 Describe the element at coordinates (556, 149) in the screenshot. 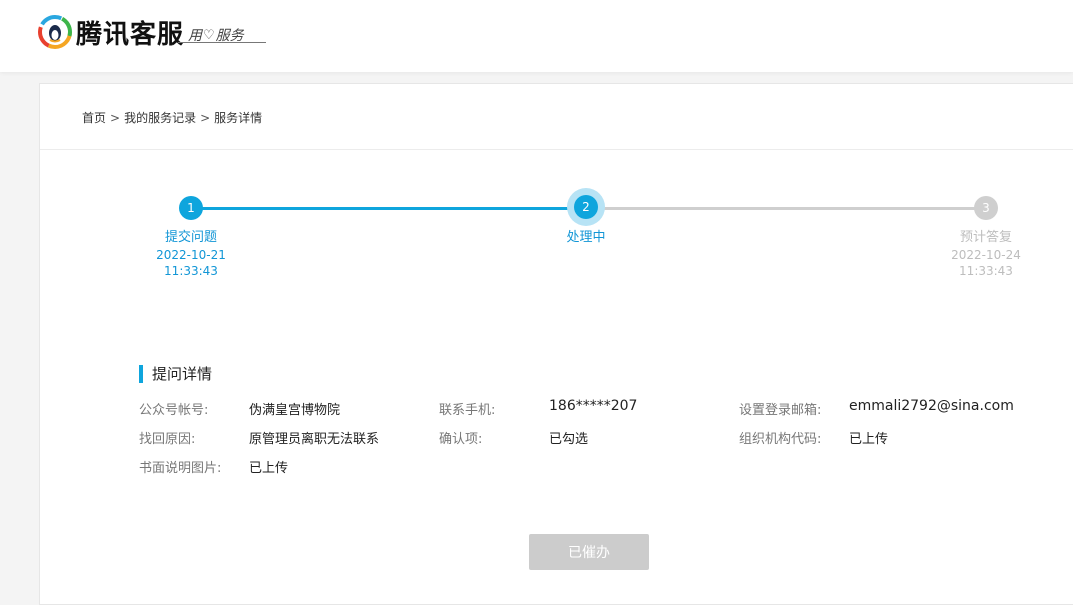

I see `divider` at that location.